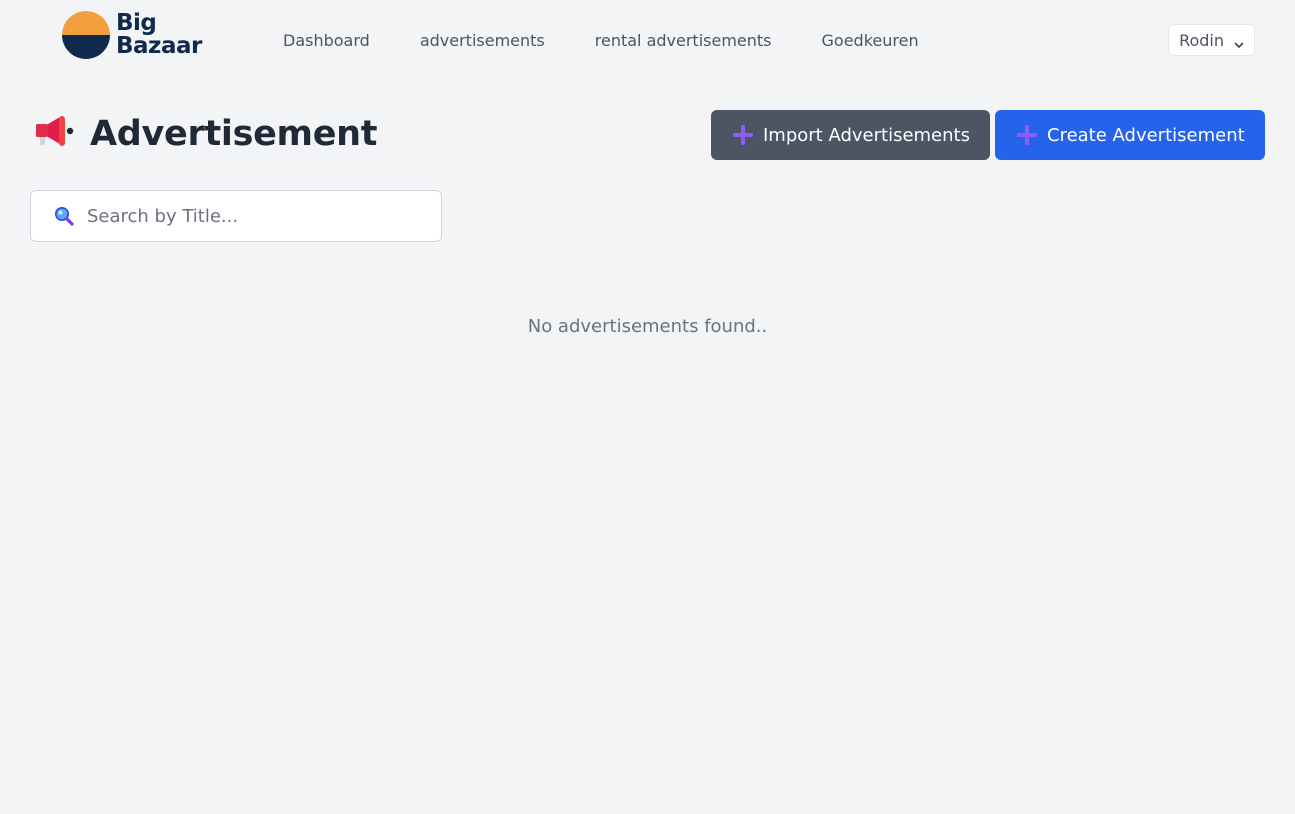 This screenshot has width=1295, height=814. I want to click on user-menu-dropdown: Rodin, so click(1211, 40).